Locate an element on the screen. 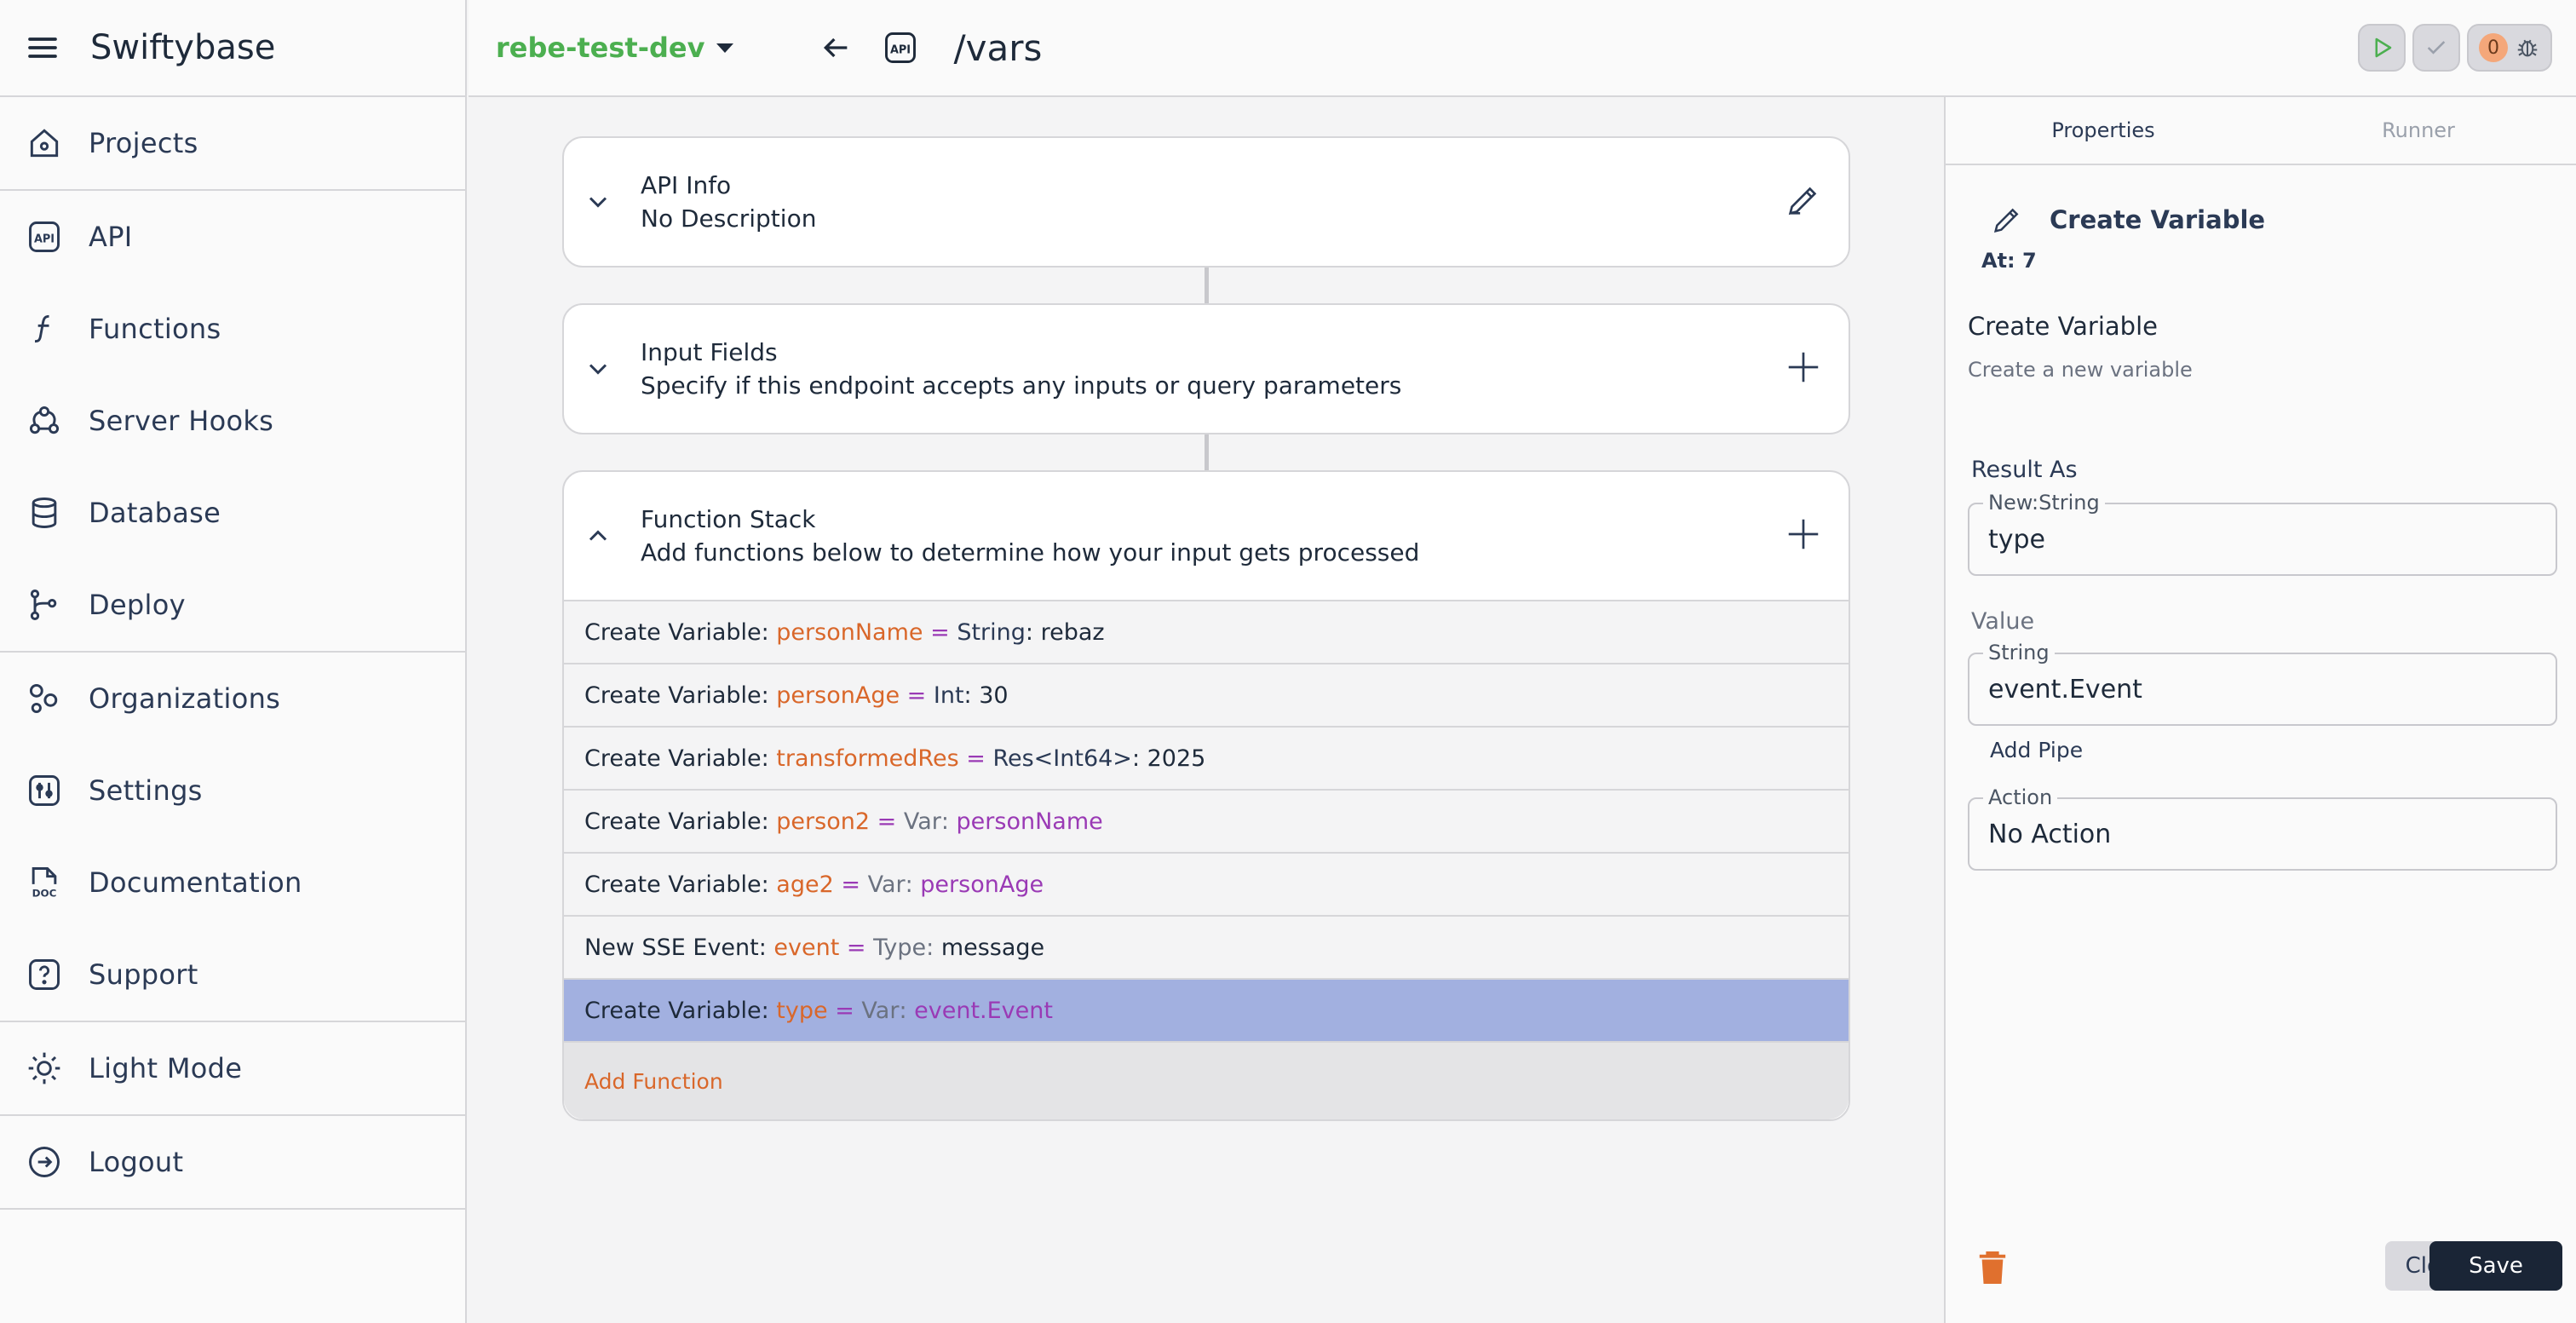 This screenshot has height=1323, width=2576. sidebar-item-functions: Functions is located at coordinates (233, 329).